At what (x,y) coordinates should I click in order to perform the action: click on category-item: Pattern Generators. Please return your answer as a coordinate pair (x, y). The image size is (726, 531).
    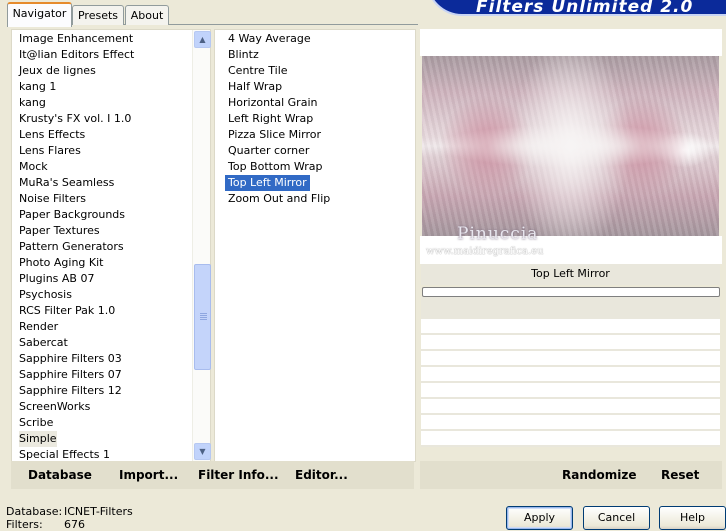
    Looking at the image, I should click on (71, 247).